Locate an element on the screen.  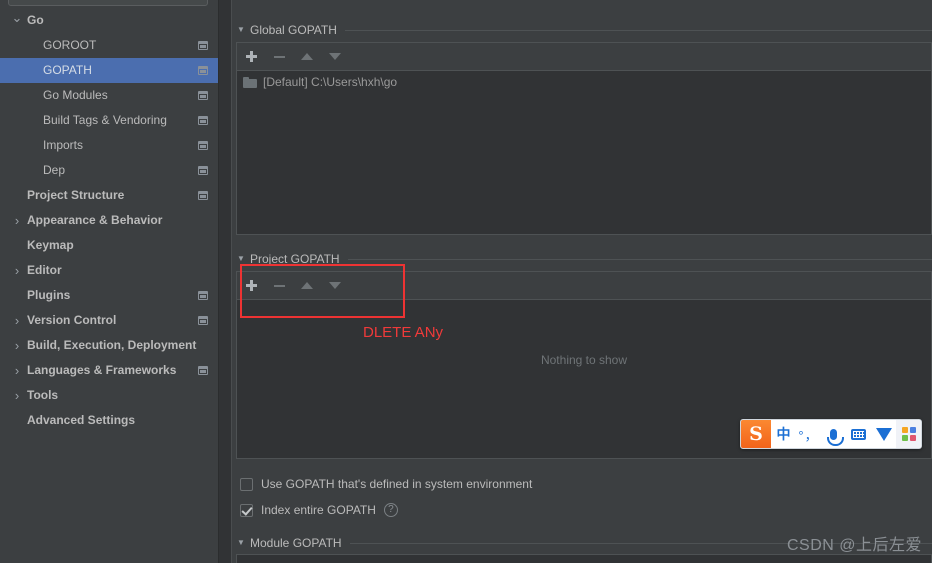
sidebar-item-label: Build, Execution, Deployment is located at coordinates (112, 345).